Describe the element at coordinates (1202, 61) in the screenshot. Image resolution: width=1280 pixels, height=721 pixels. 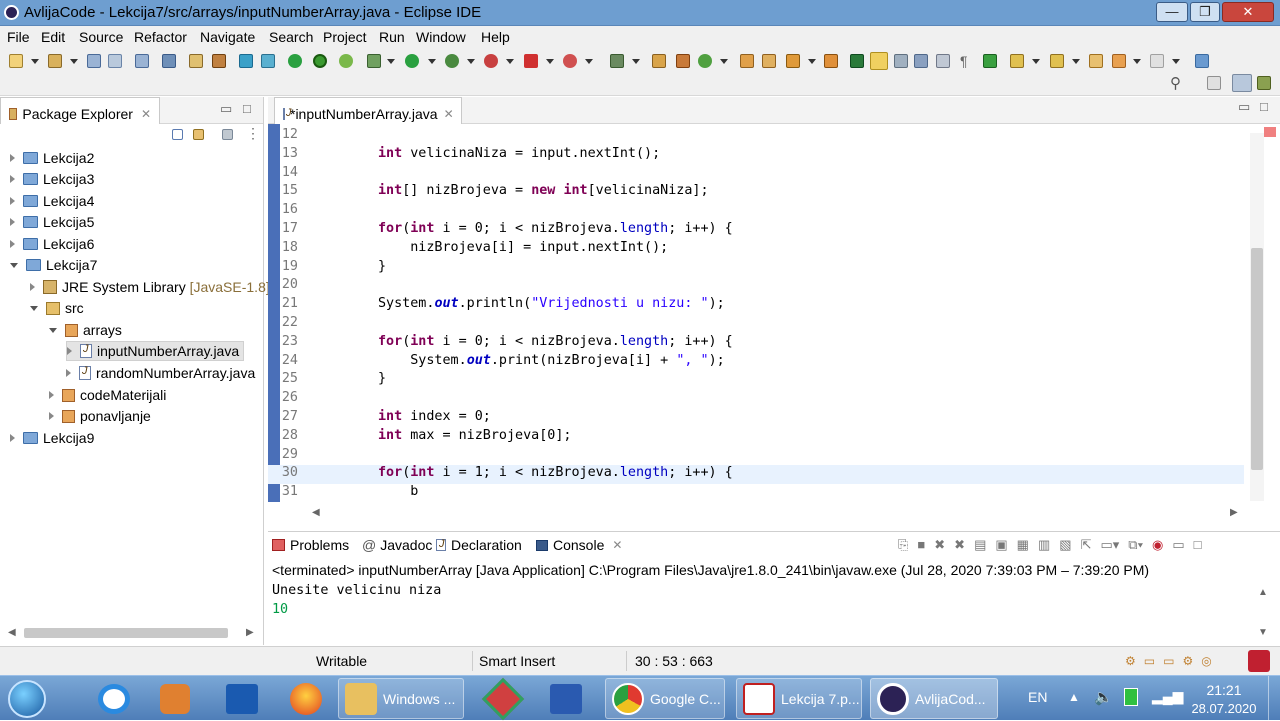
I see `external-link-icon` at that location.